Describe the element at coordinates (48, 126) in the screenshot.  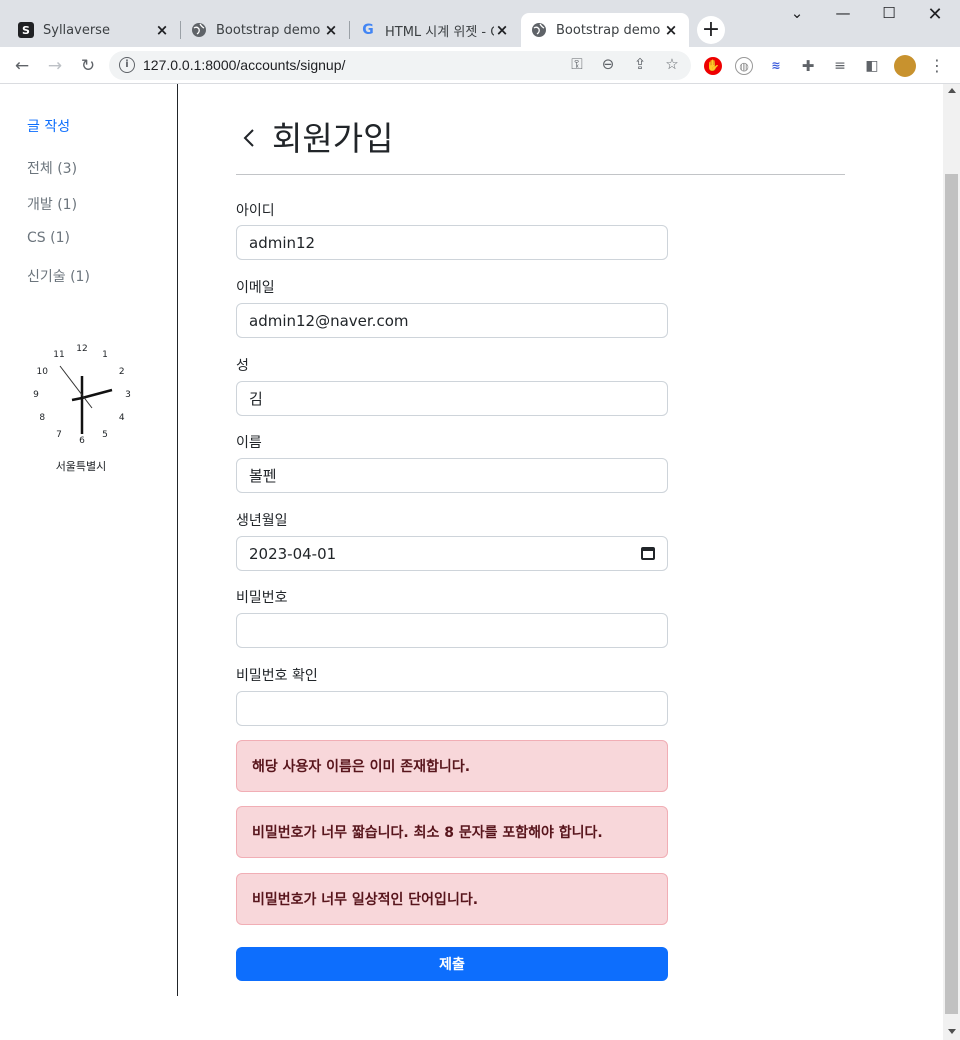
I see `write-post-link: 글 작성` at that location.